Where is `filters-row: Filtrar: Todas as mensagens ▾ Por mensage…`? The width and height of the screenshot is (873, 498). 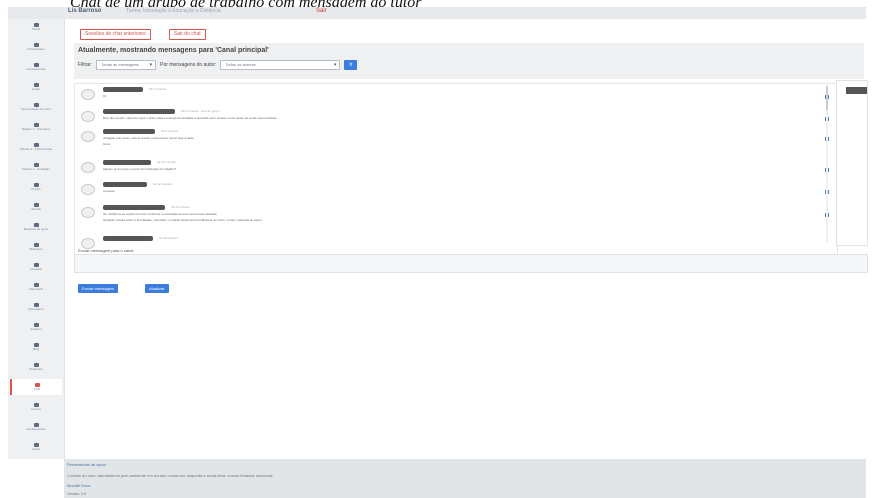 filters-row: Filtrar: Todas as mensagens ▾ Por mensage… is located at coordinates (218, 65).